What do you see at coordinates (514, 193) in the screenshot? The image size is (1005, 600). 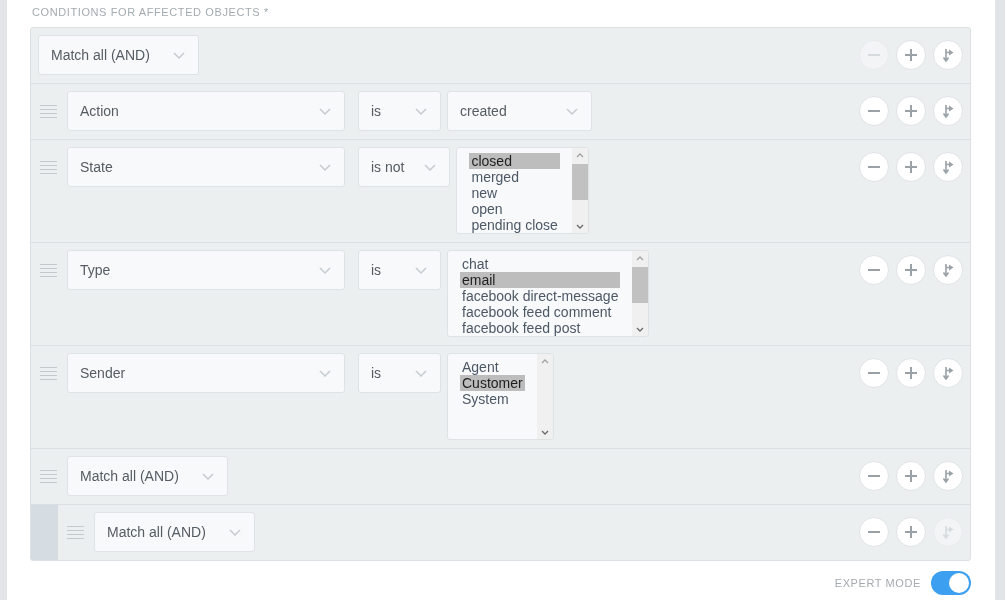 I see `listbox-option: new` at bounding box center [514, 193].